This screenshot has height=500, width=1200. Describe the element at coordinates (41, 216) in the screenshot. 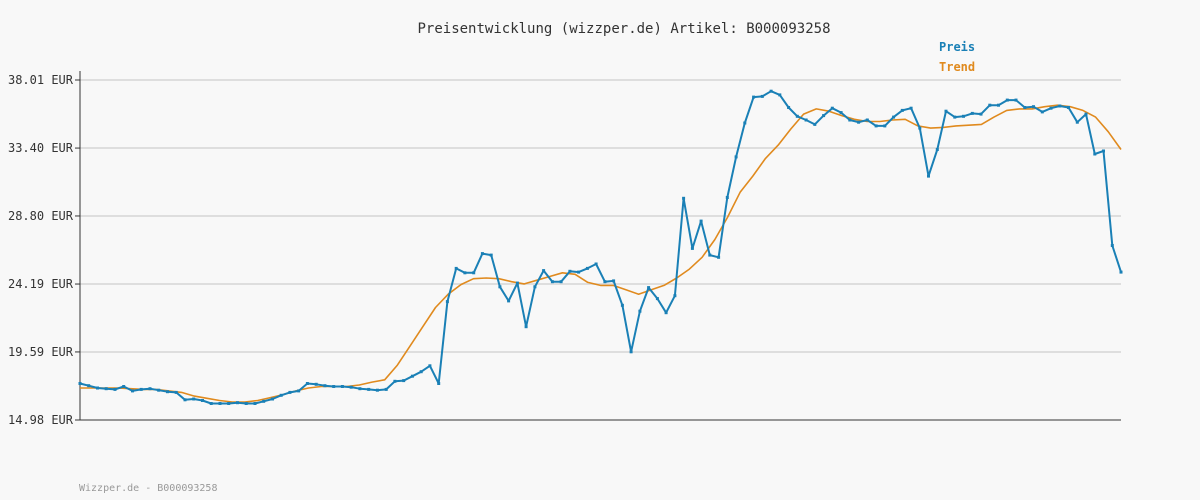

I see `y-tick-label: 28.80 EUR` at that location.